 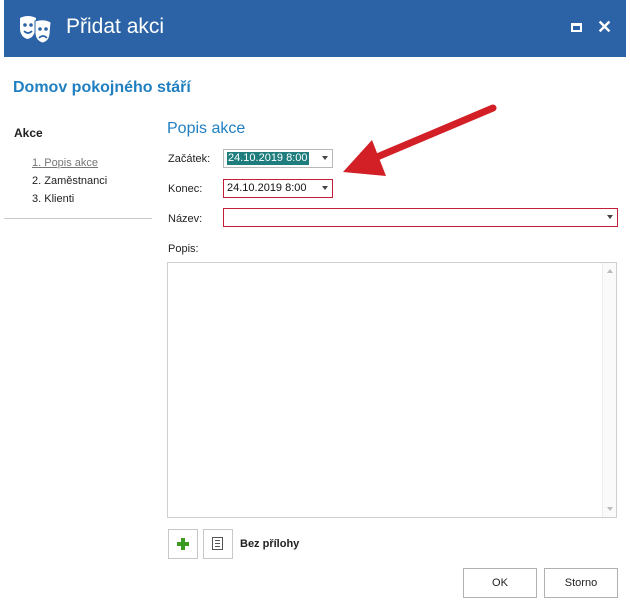 I want to click on sidebar-divider, so click(x=78, y=218).